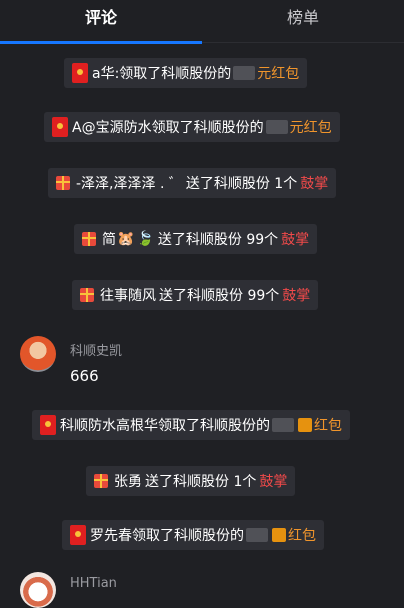 The image size is (404, 608). What do you see at coordinates (126, 239) in the screenshot?
I see `hamster-emoji-icon: 🐹` at bounding box center [126, 239].